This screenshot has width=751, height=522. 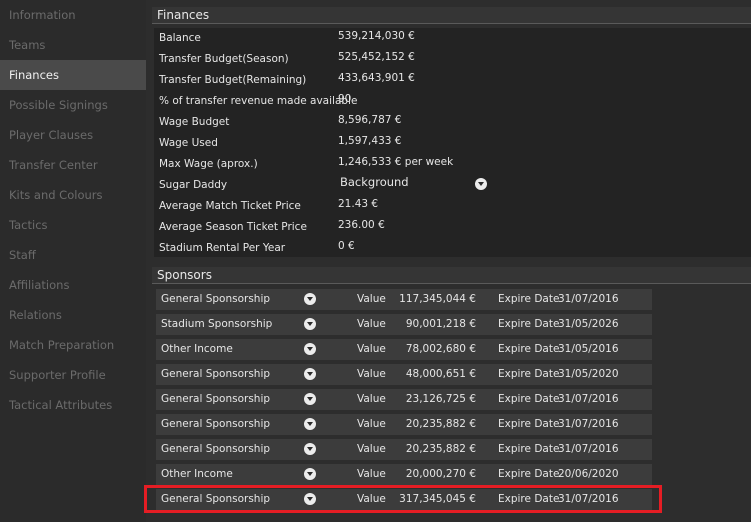 What do you see at coordinates (324, 185) in the screenshot?
I see `sugar-daddy-select: Background` at bounding box center [324, 185].